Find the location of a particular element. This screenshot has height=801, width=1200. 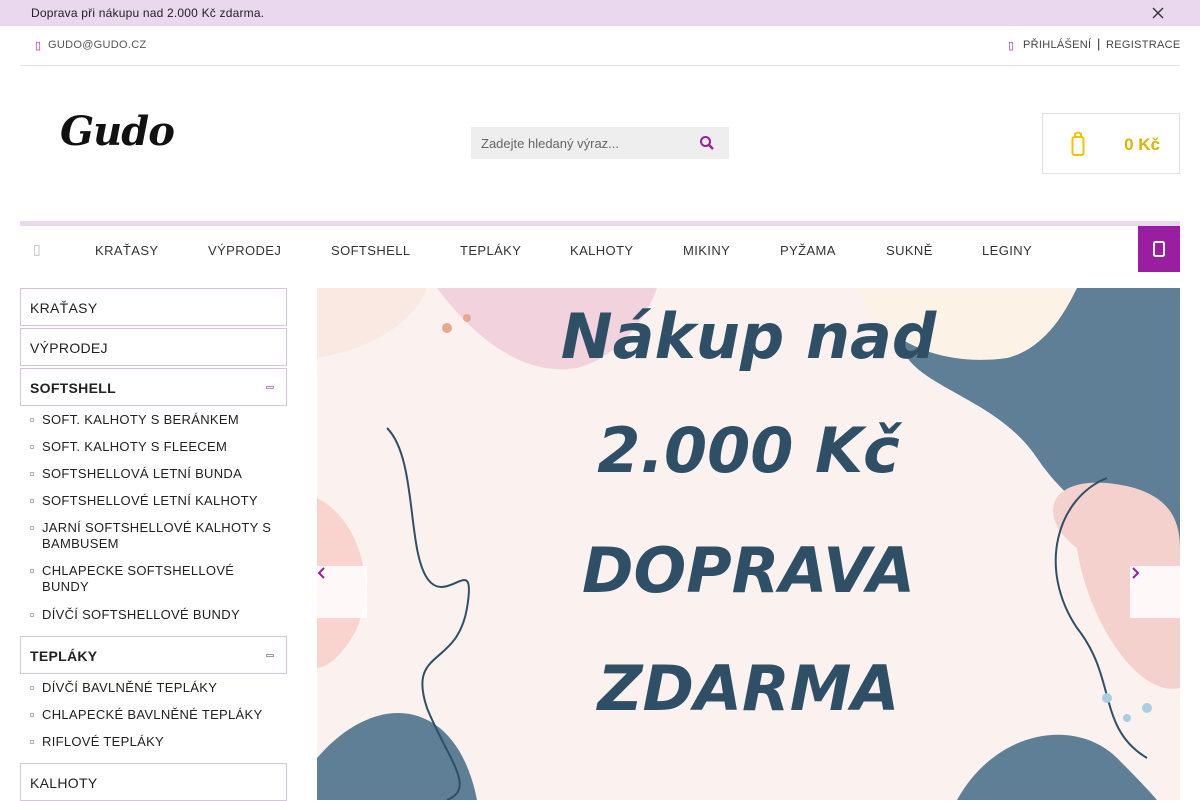

subcategory-item: SOFT. KALHOTY S FLEECEM is located at coordinates (155, 447).